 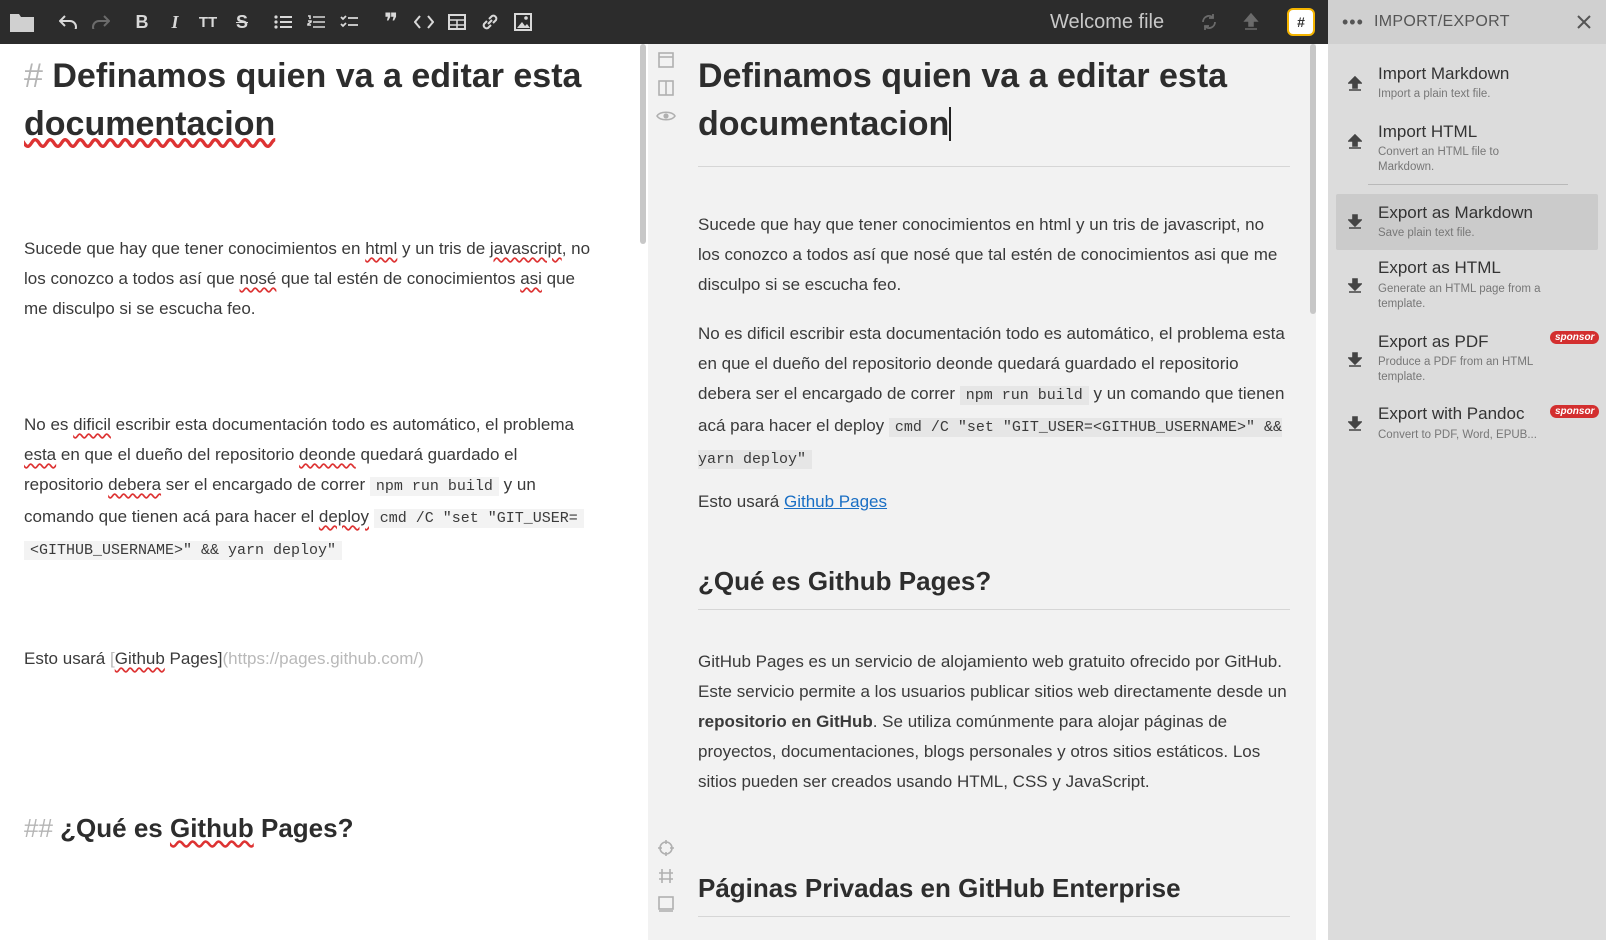 I want to click on preview-scrollbar, so click(x=1313, y=179).